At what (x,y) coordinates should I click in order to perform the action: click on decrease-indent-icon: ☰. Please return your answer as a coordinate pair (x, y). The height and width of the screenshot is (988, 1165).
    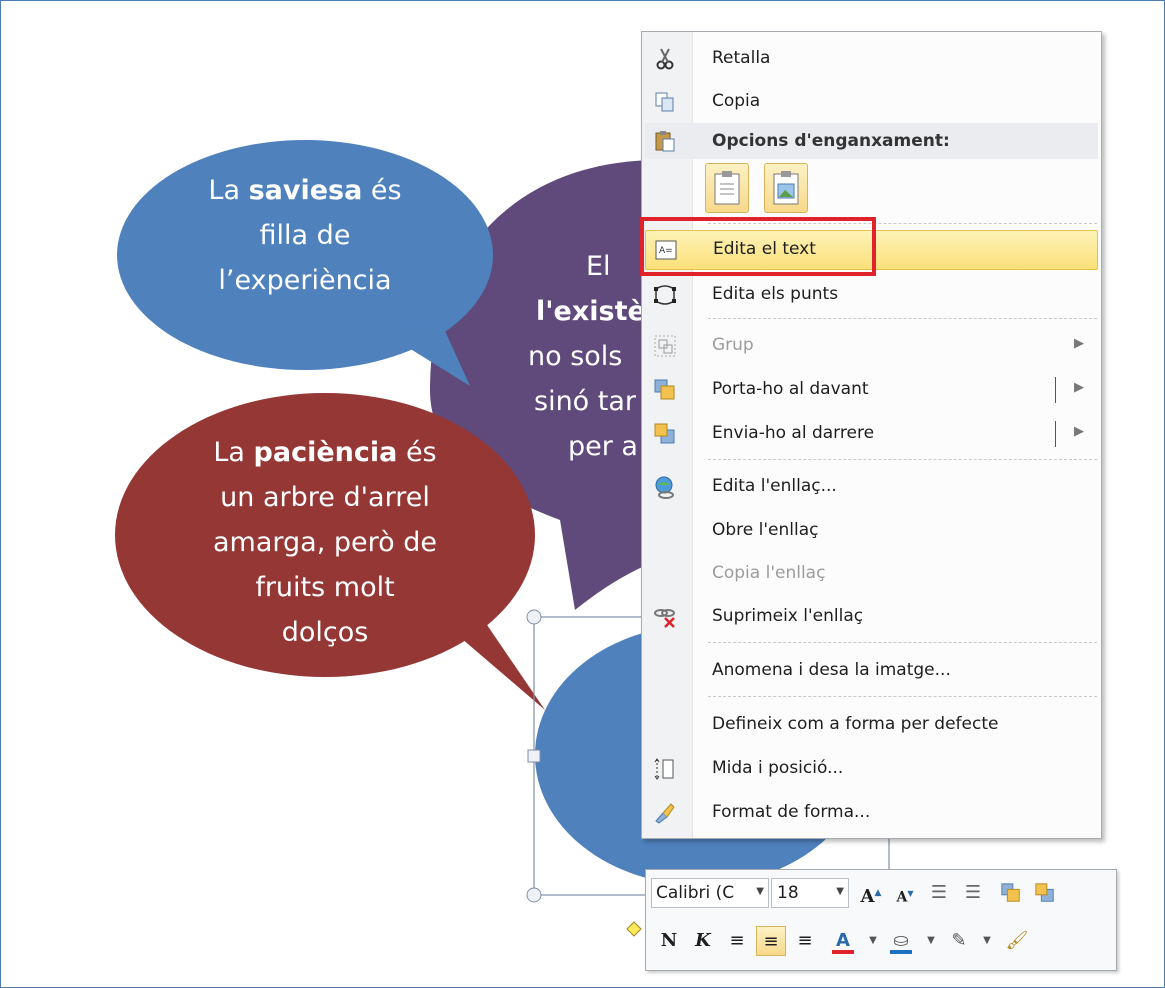
    Looking at the image, I should click on (939, 893).